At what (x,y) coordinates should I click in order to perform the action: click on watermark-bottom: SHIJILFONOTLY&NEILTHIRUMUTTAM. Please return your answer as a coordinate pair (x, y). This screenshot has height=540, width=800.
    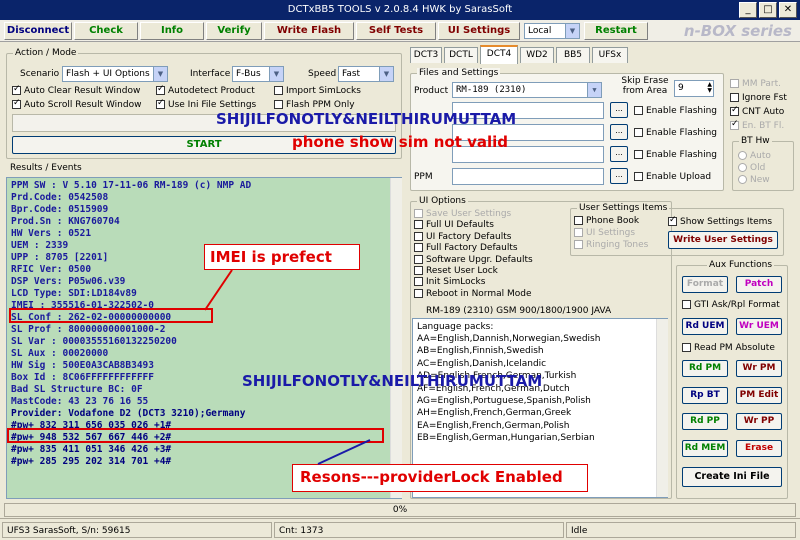
    Looking at the image, I should click on (392, 381).